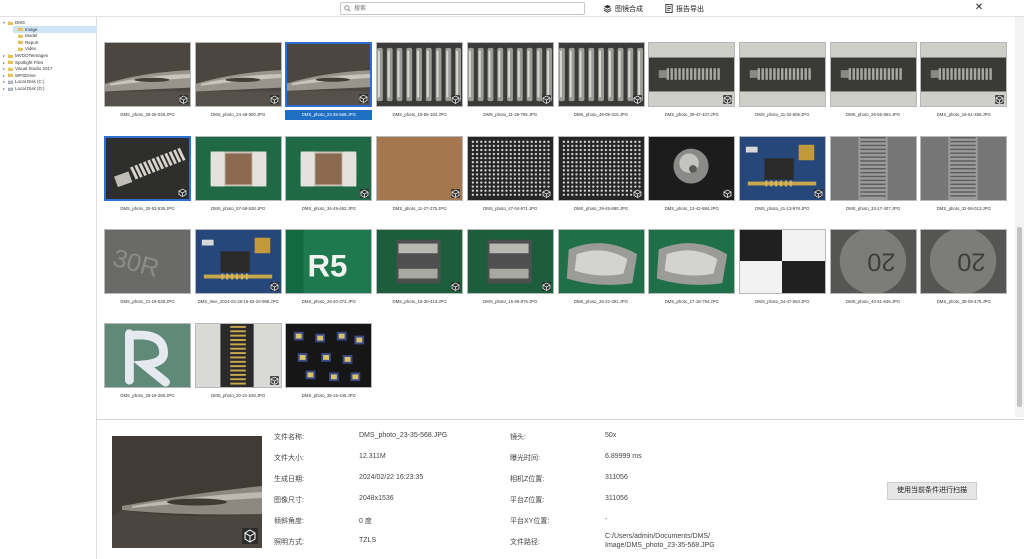  Describe the element at coordinates (873, 302) in the screenshot. I see `thumbnail-caption: DMS_photo_40-51-846.JPG` at that location.